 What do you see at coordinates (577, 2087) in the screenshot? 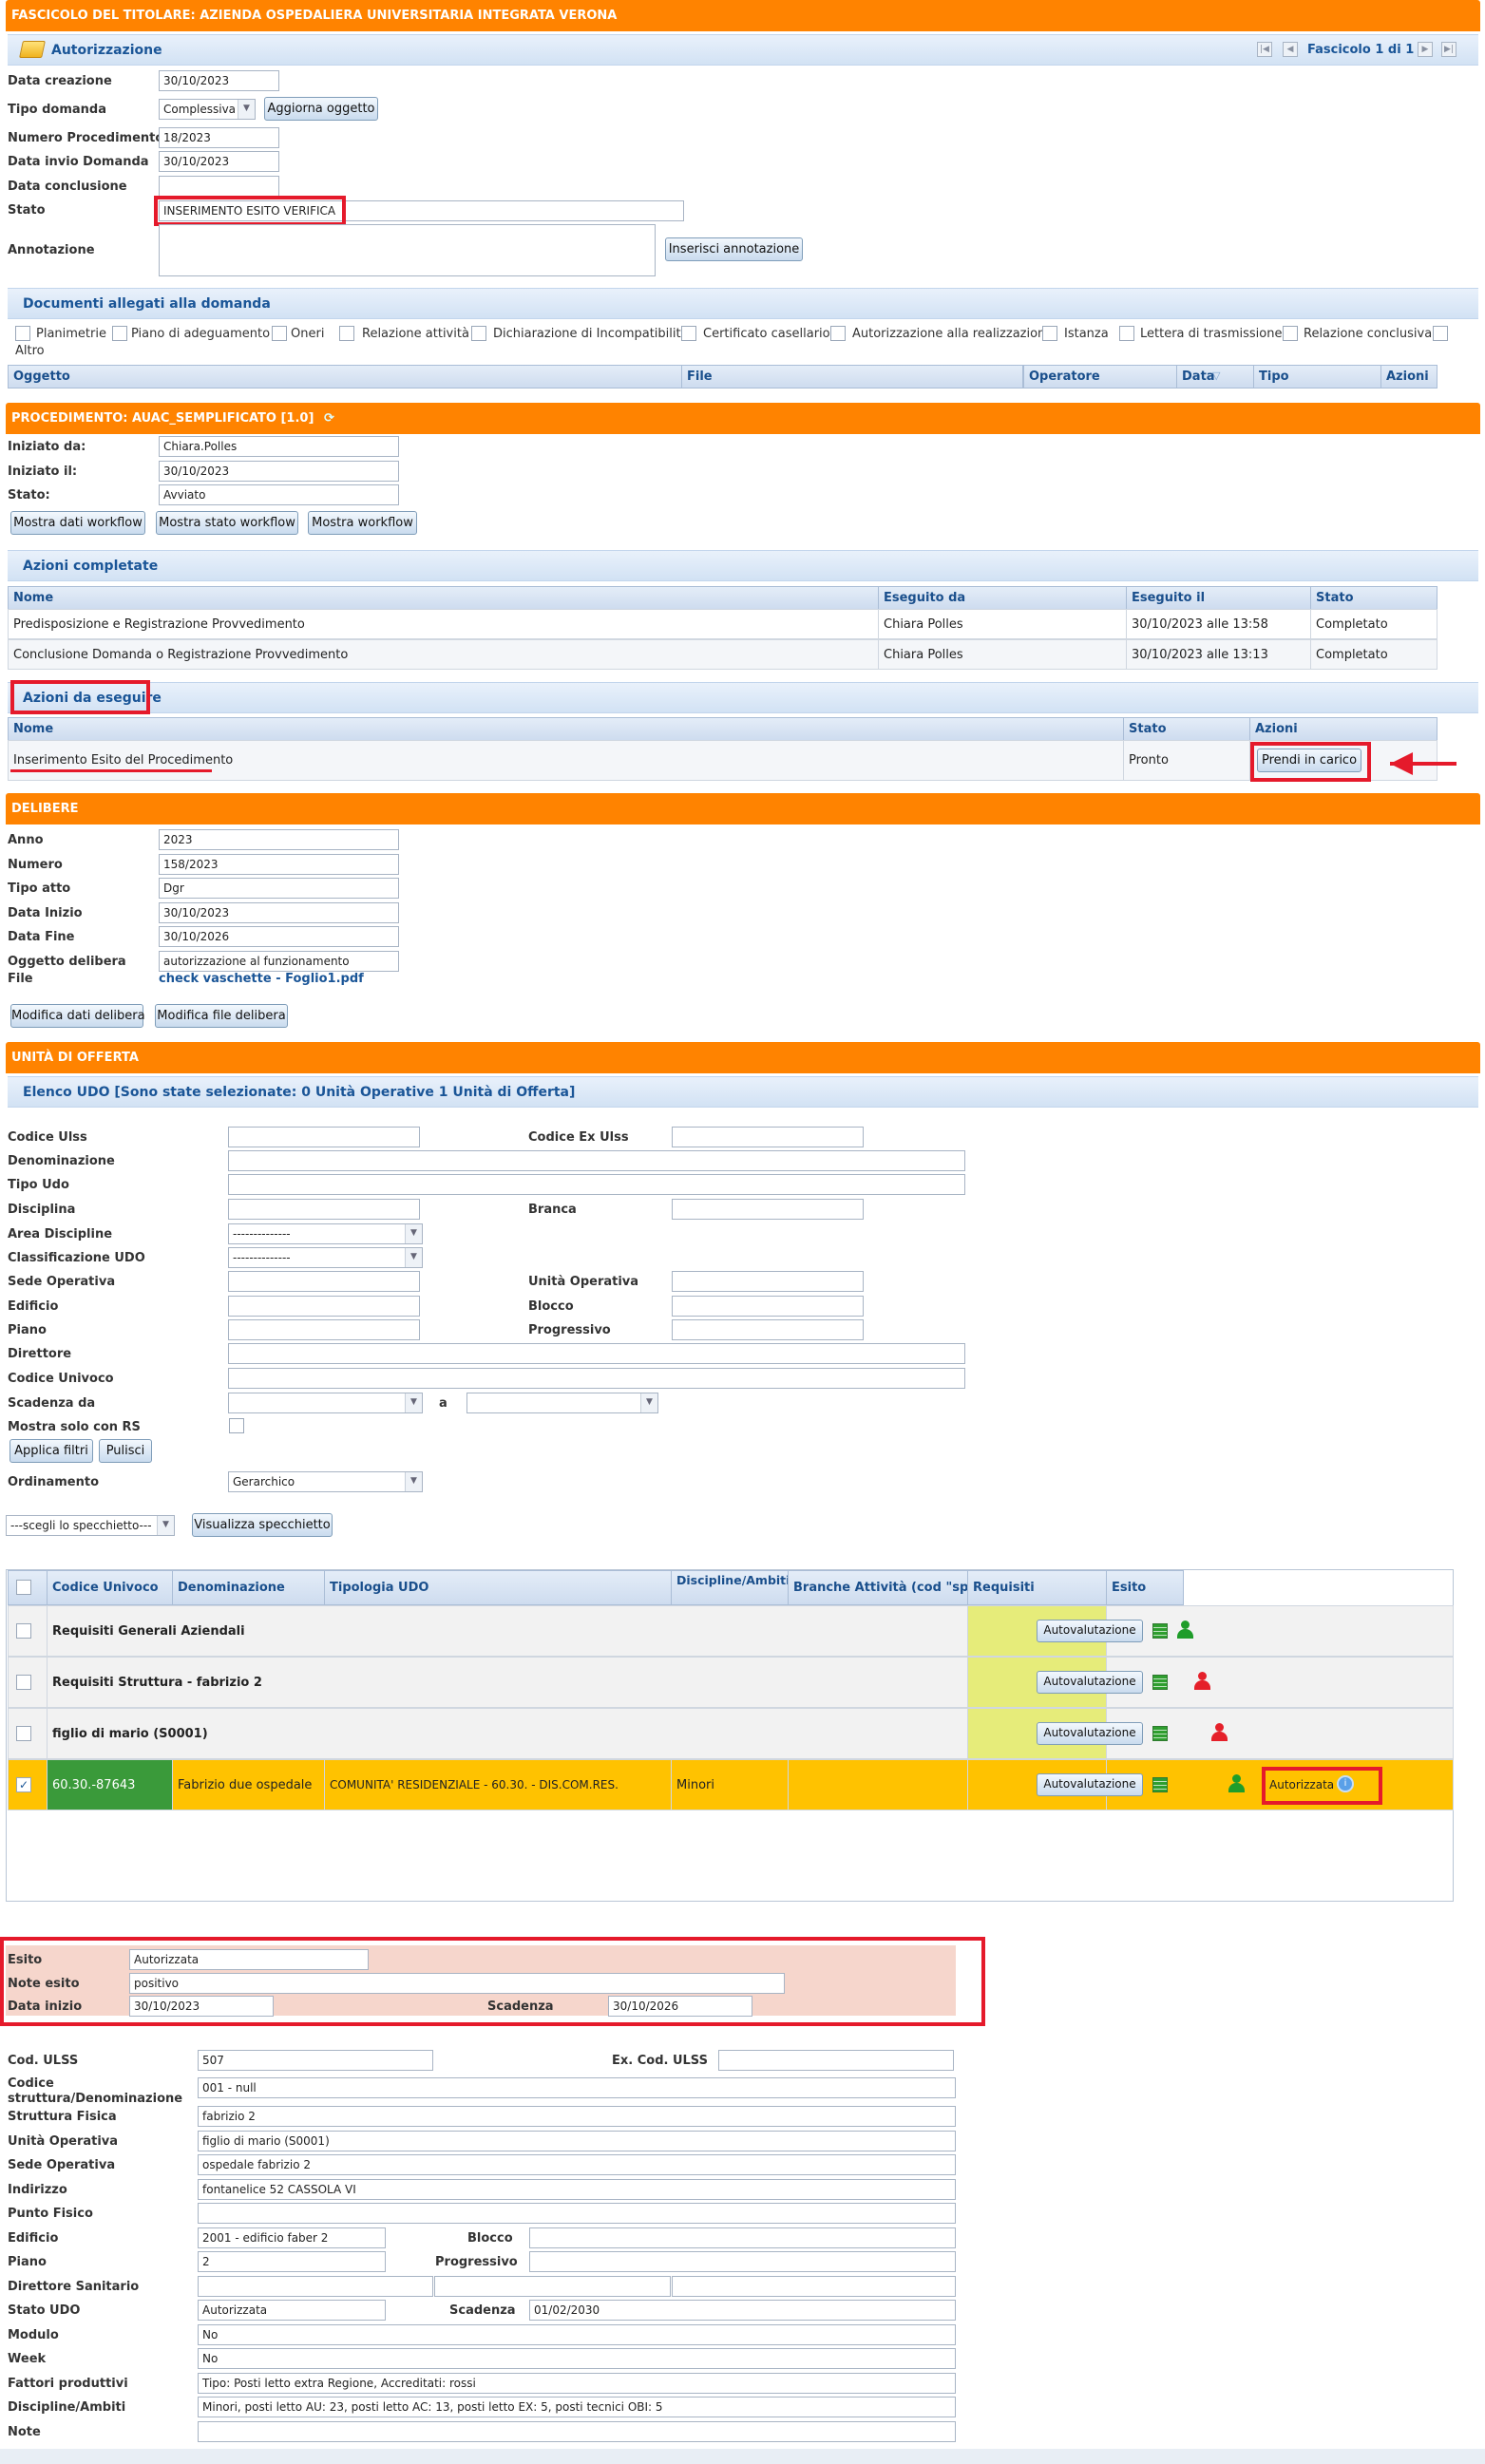
I see `det-codice_struttura-field: 001 - null` at bounding box center [577, 2087].